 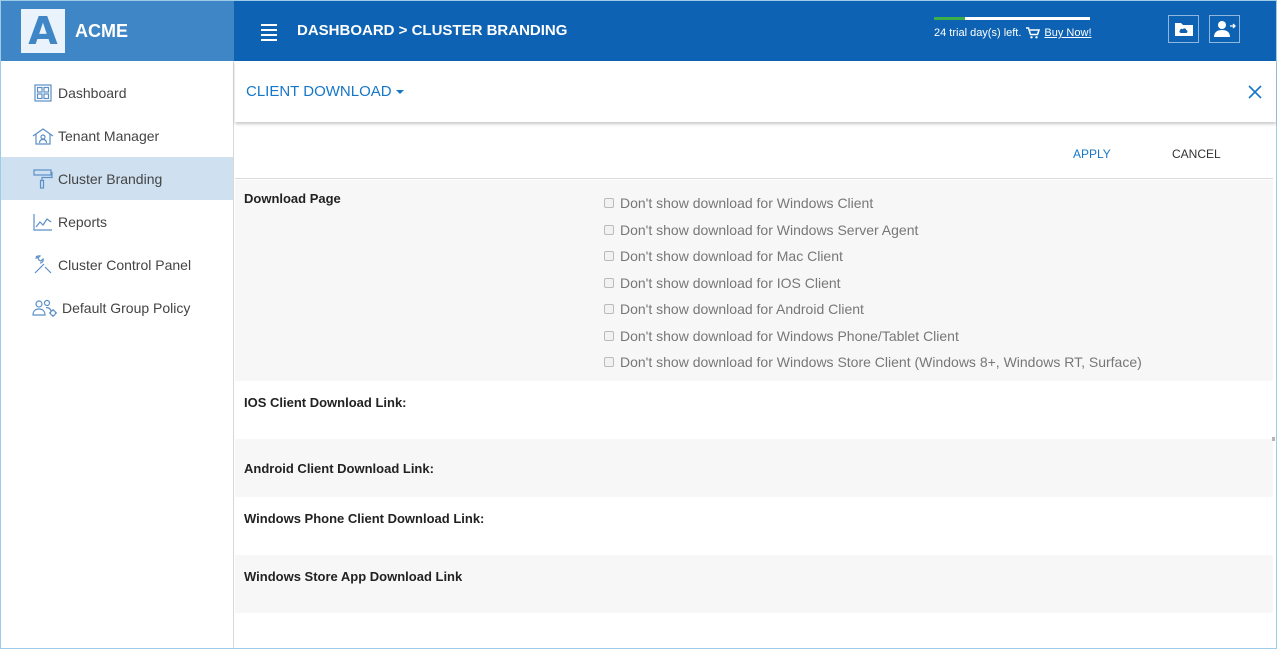 What do you see at coordinates (873, 309) in the screenshot?
I see `checkbox-android-client: Don't show download for Android Client` at bounding box center [873, 309].